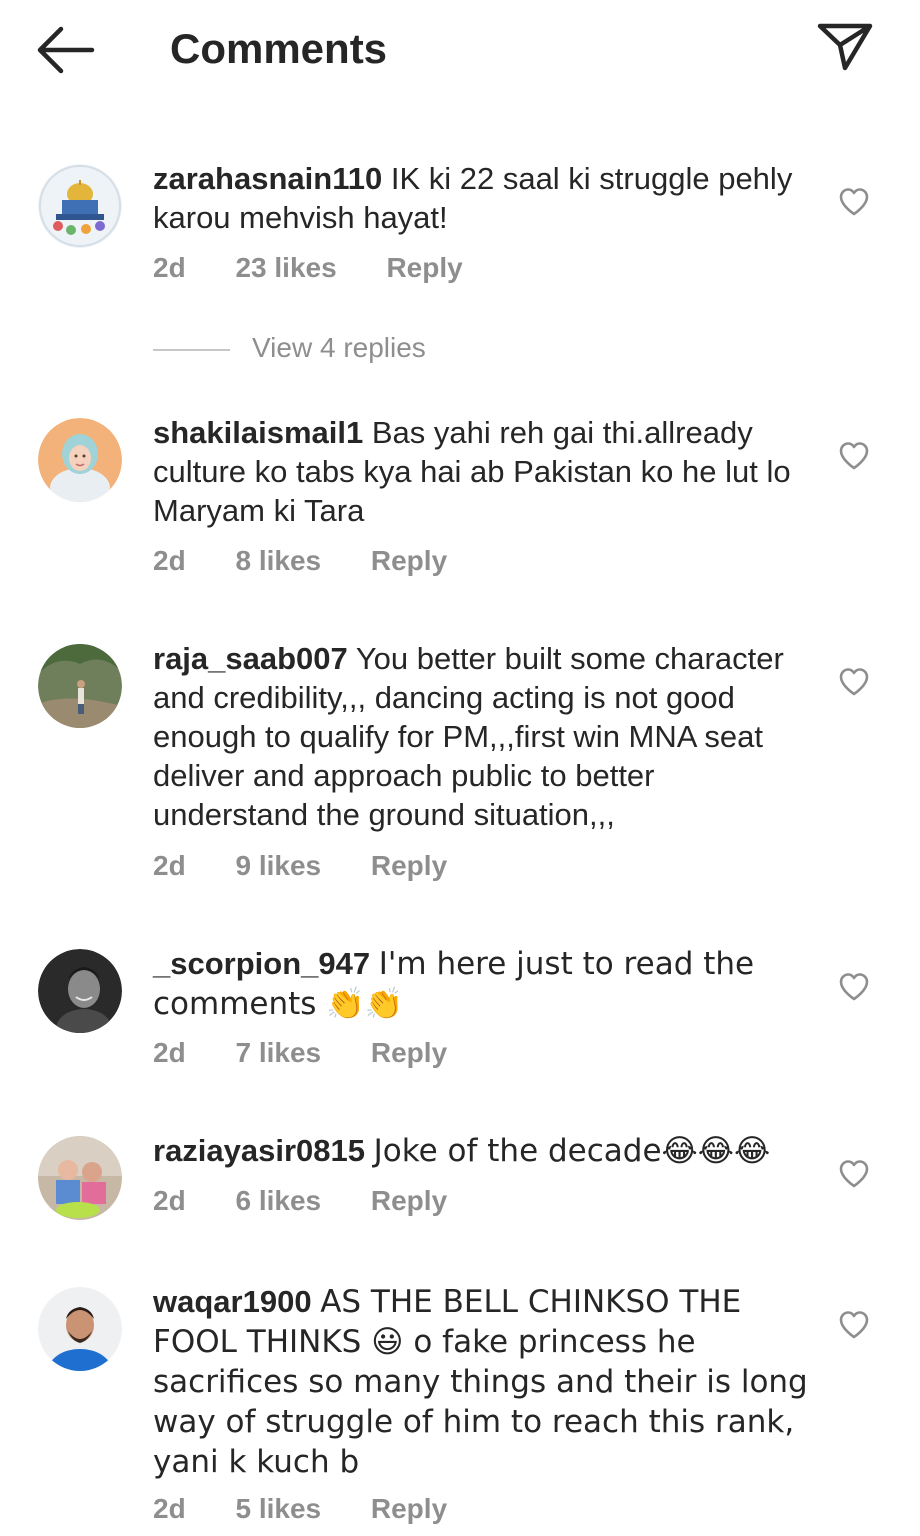 This screenshot has width=920, height=1536. I want to click on comment-meta: 2d 7 likes Reply, so click(321, 1053).